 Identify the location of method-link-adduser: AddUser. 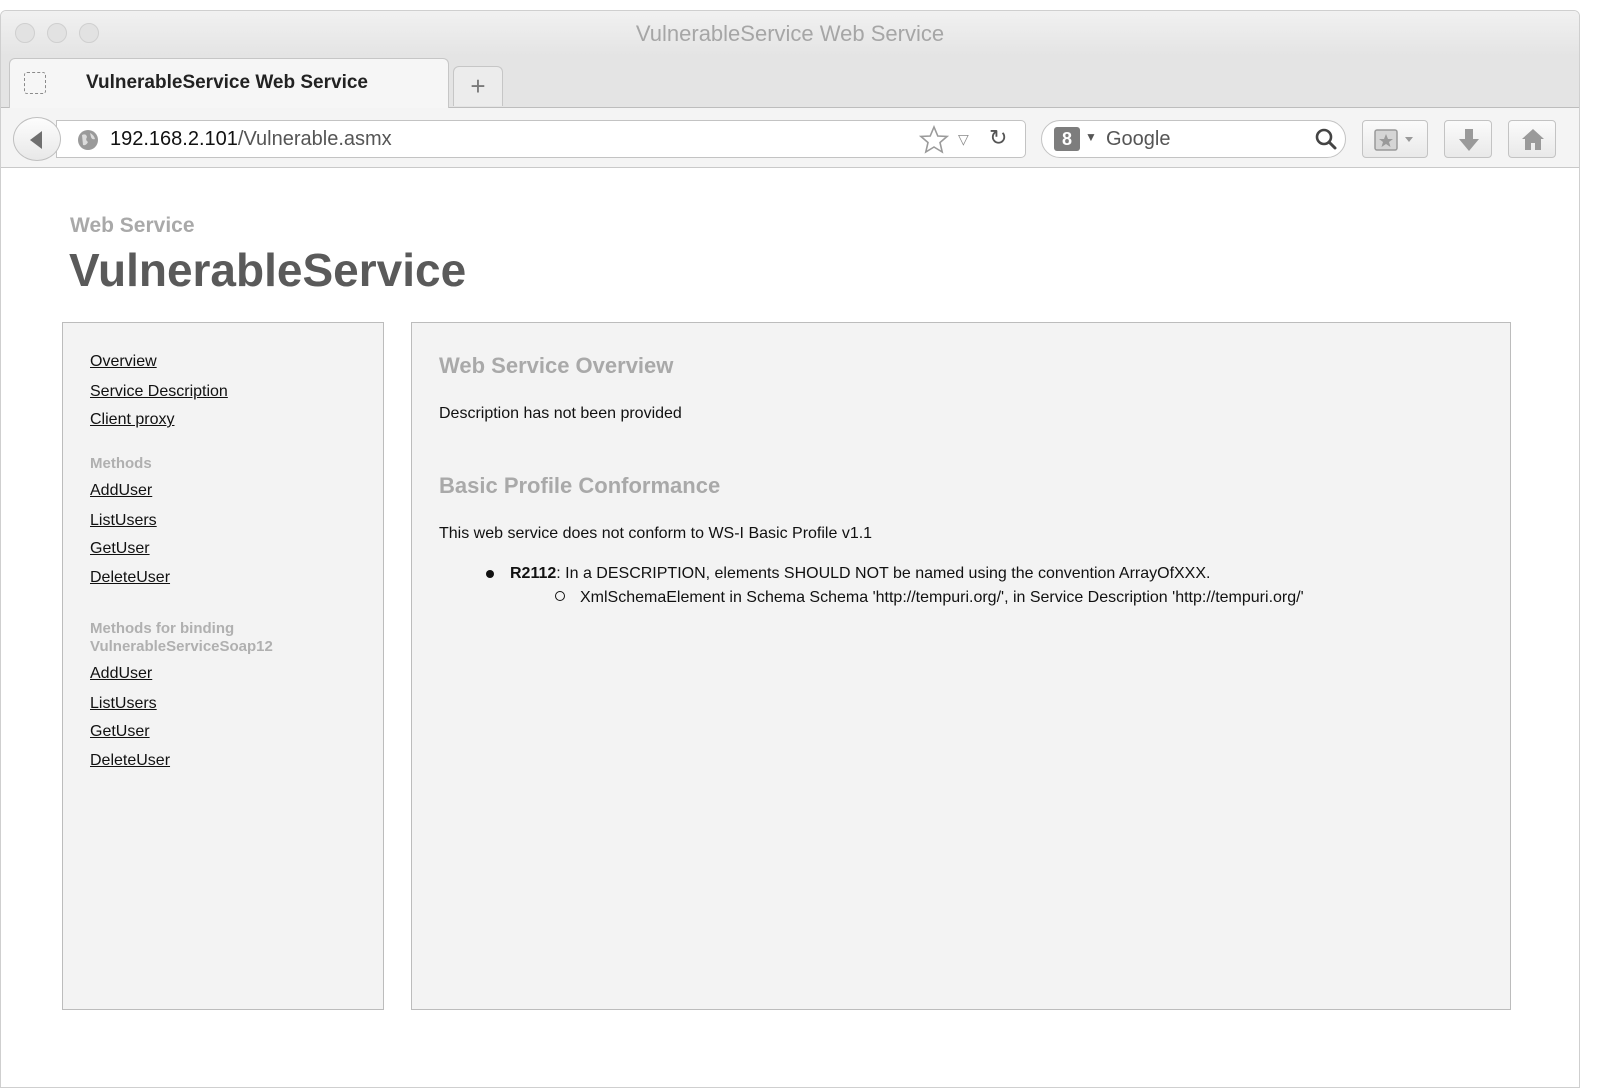
(121, 491).